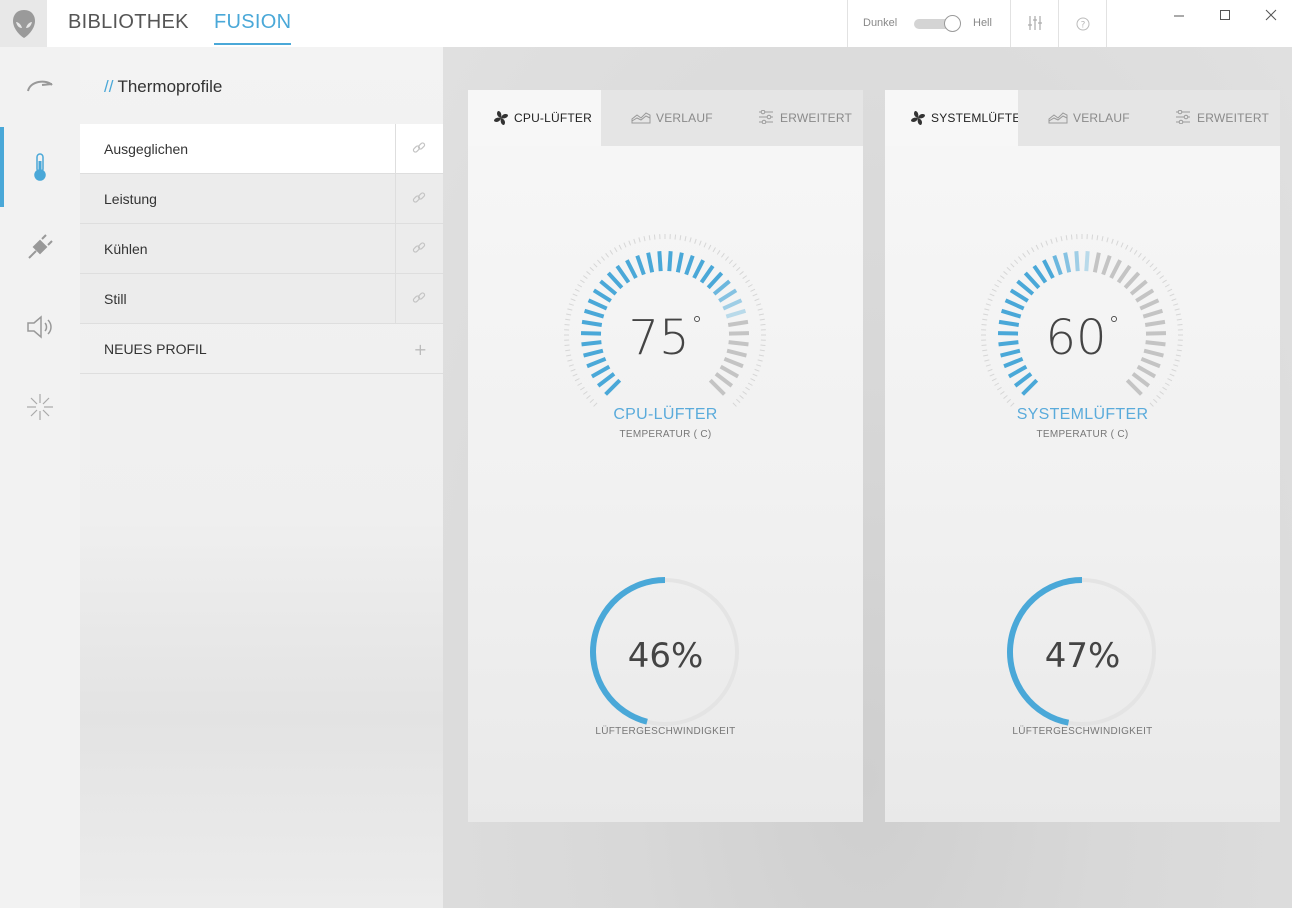 This screenshot has height=908, width=1292. What do you see at coordinates (665, 434) in the screenshot?
I see `temperature-label: TEMPERATUR ( C)` at bounding box center [665, 434].